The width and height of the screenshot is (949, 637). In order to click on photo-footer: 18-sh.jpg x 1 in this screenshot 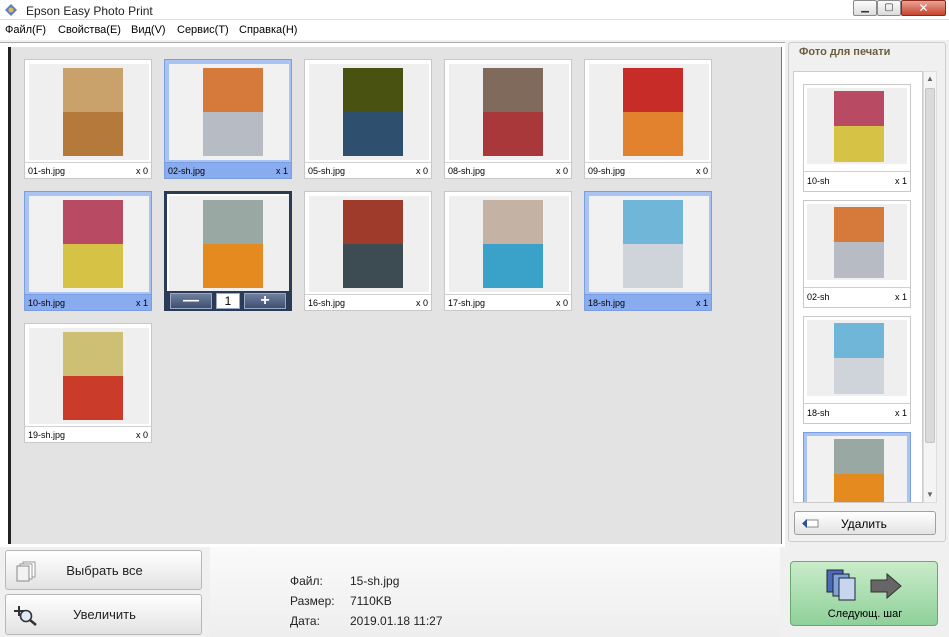, I will do `click(648, 302)`.